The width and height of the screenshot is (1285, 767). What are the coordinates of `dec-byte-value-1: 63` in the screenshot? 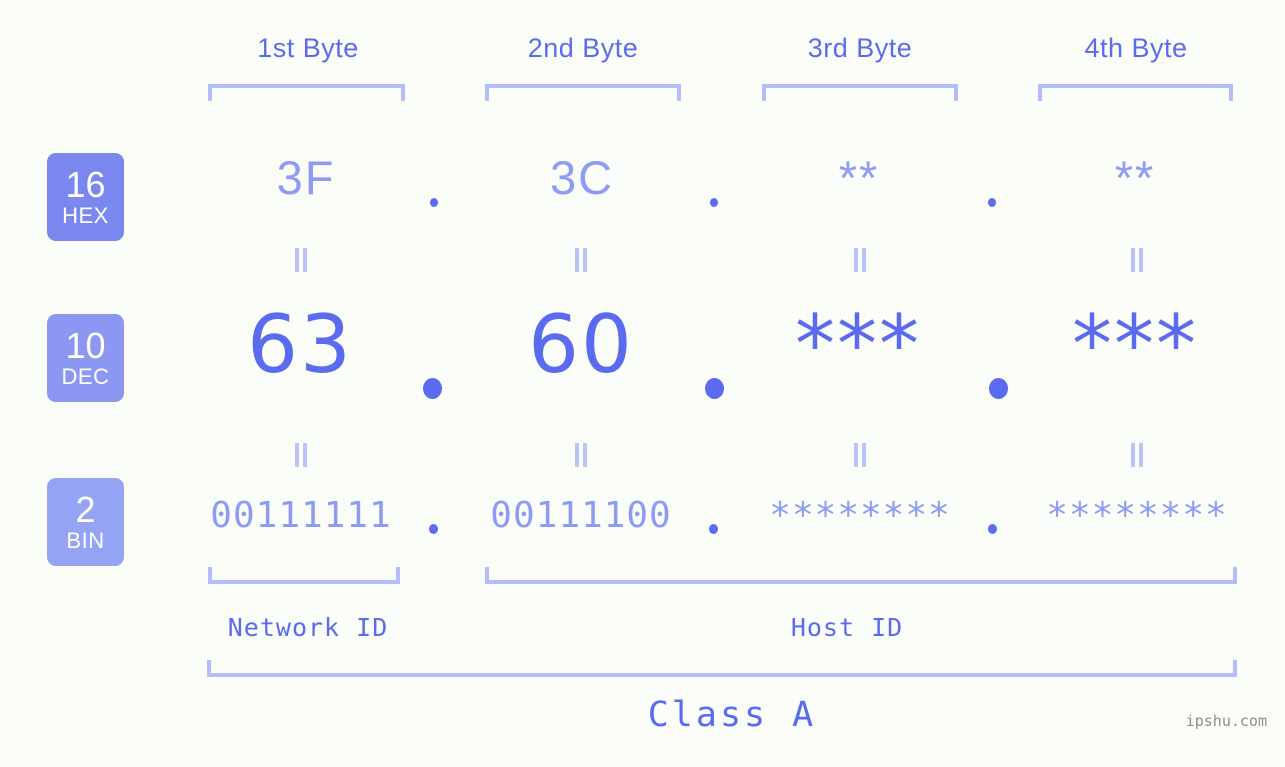 It's located at (300, 344).